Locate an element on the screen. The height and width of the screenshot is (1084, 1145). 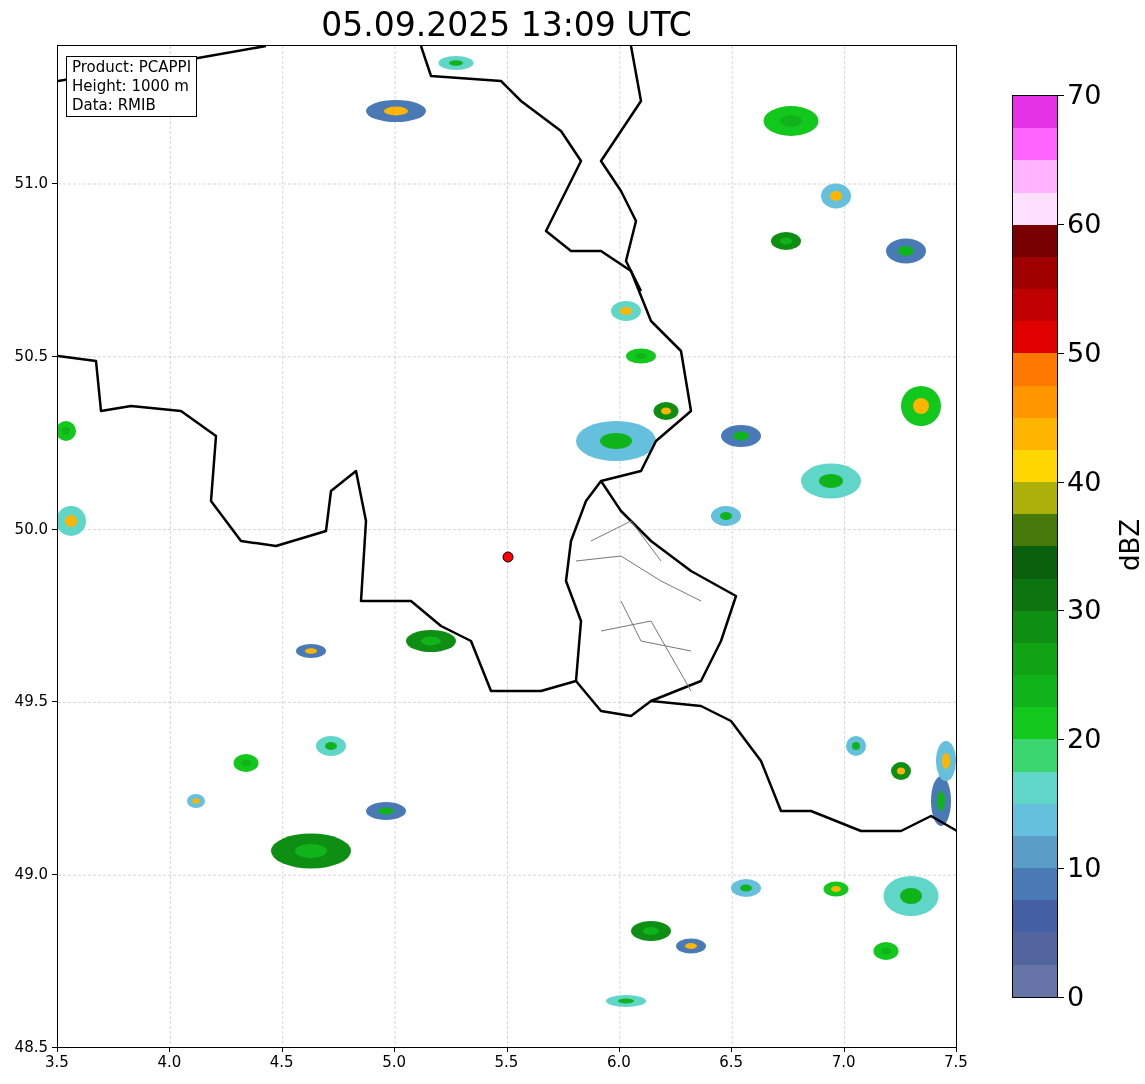
y-tick-label: 48.5 is located at coordinates (30, 1047).